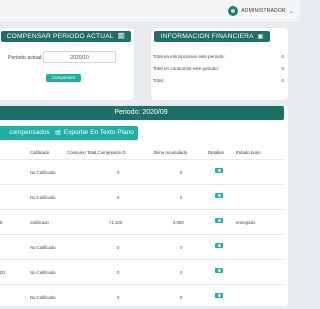 This screenshot has height=309, width=320. What do you see at coordinates (121, 37) in the screenshot?
I see `calendar-icon: 🗓` at bounding box center [121, 37].